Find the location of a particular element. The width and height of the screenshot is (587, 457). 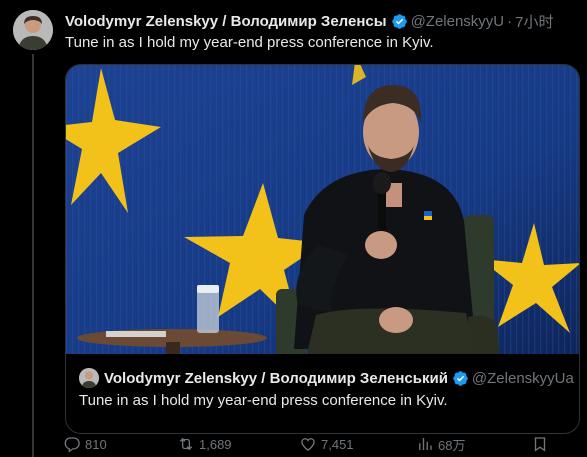

reply-icon is located at coordinates (72, 445).